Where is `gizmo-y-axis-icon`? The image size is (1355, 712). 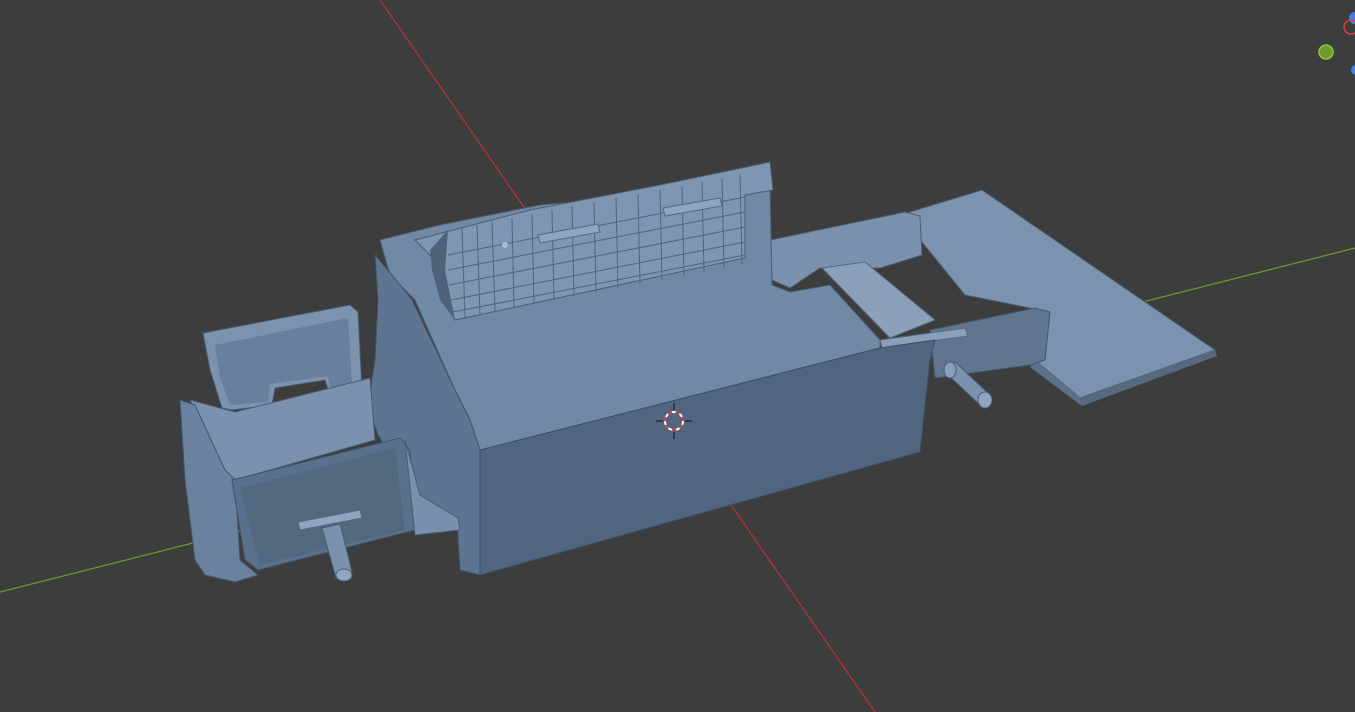
gizmo-y-axis-icon is located at coordinates (1326, 52).